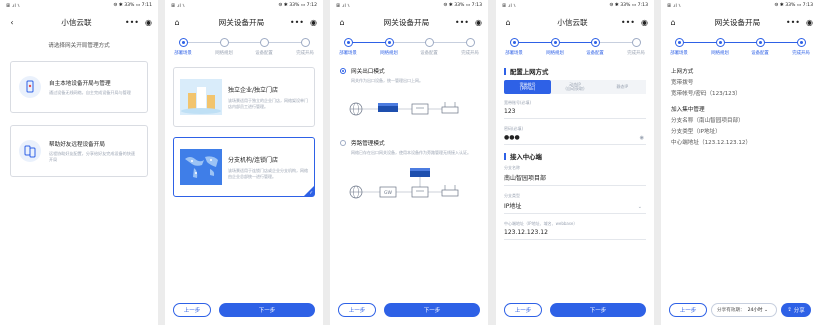 The height and width of the screenshot is (325, 818). Describe the element at coordinates (526, 157) in the screenshot. I see `section-title: 接入中心端` at that location.